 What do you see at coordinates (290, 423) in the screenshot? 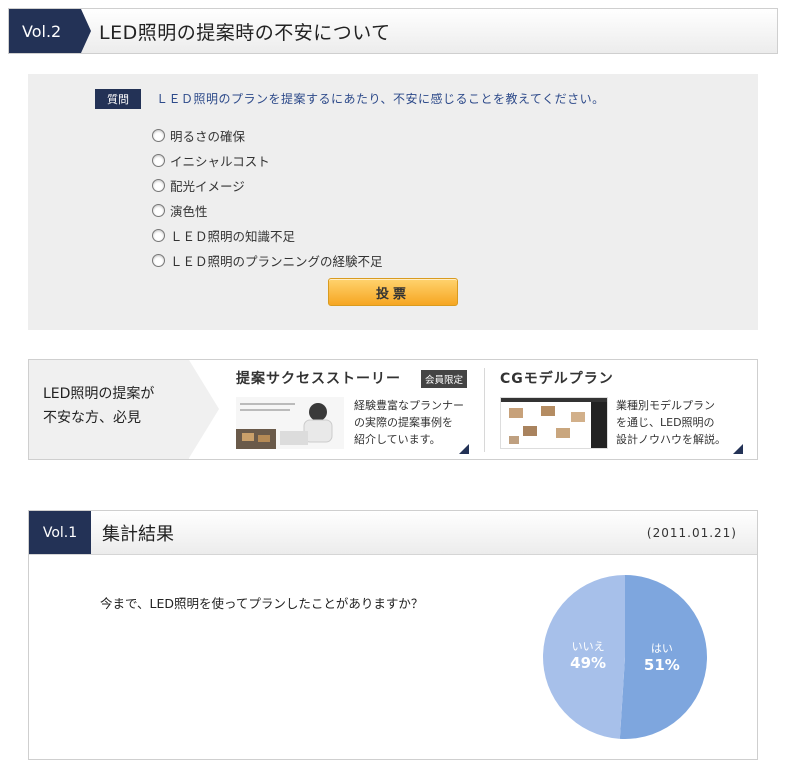
I see `success-story-thumbnail` at bounding box center [290, 423].